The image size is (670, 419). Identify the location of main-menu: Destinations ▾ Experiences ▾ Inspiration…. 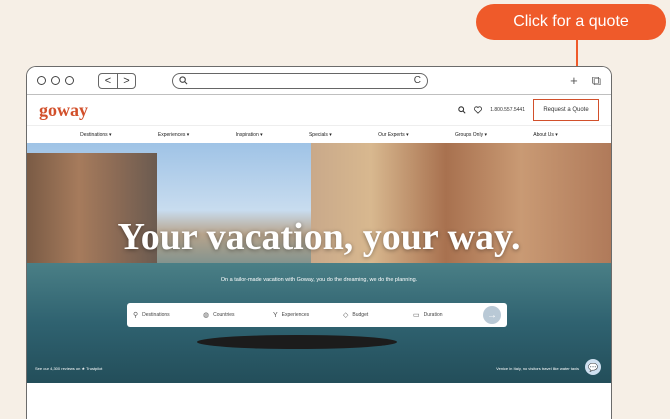
(319, 134).